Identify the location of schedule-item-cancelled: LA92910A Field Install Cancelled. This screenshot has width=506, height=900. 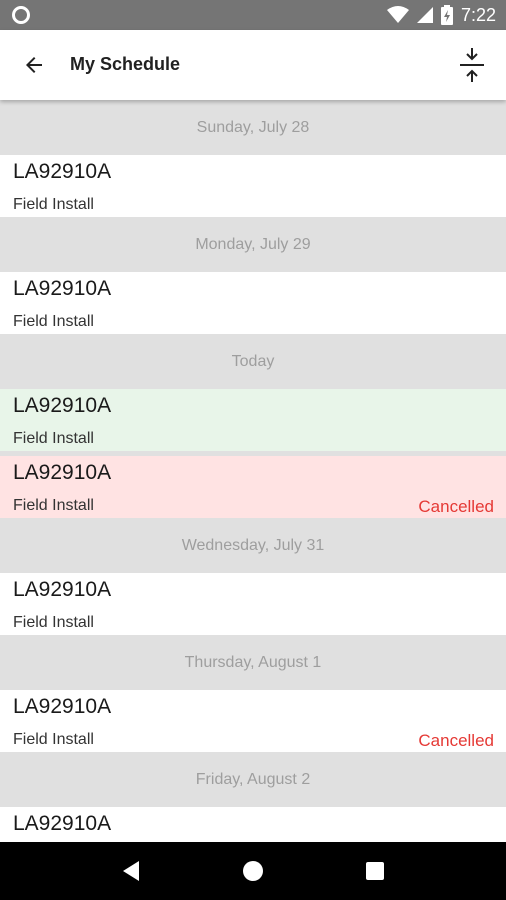
(253, 487).